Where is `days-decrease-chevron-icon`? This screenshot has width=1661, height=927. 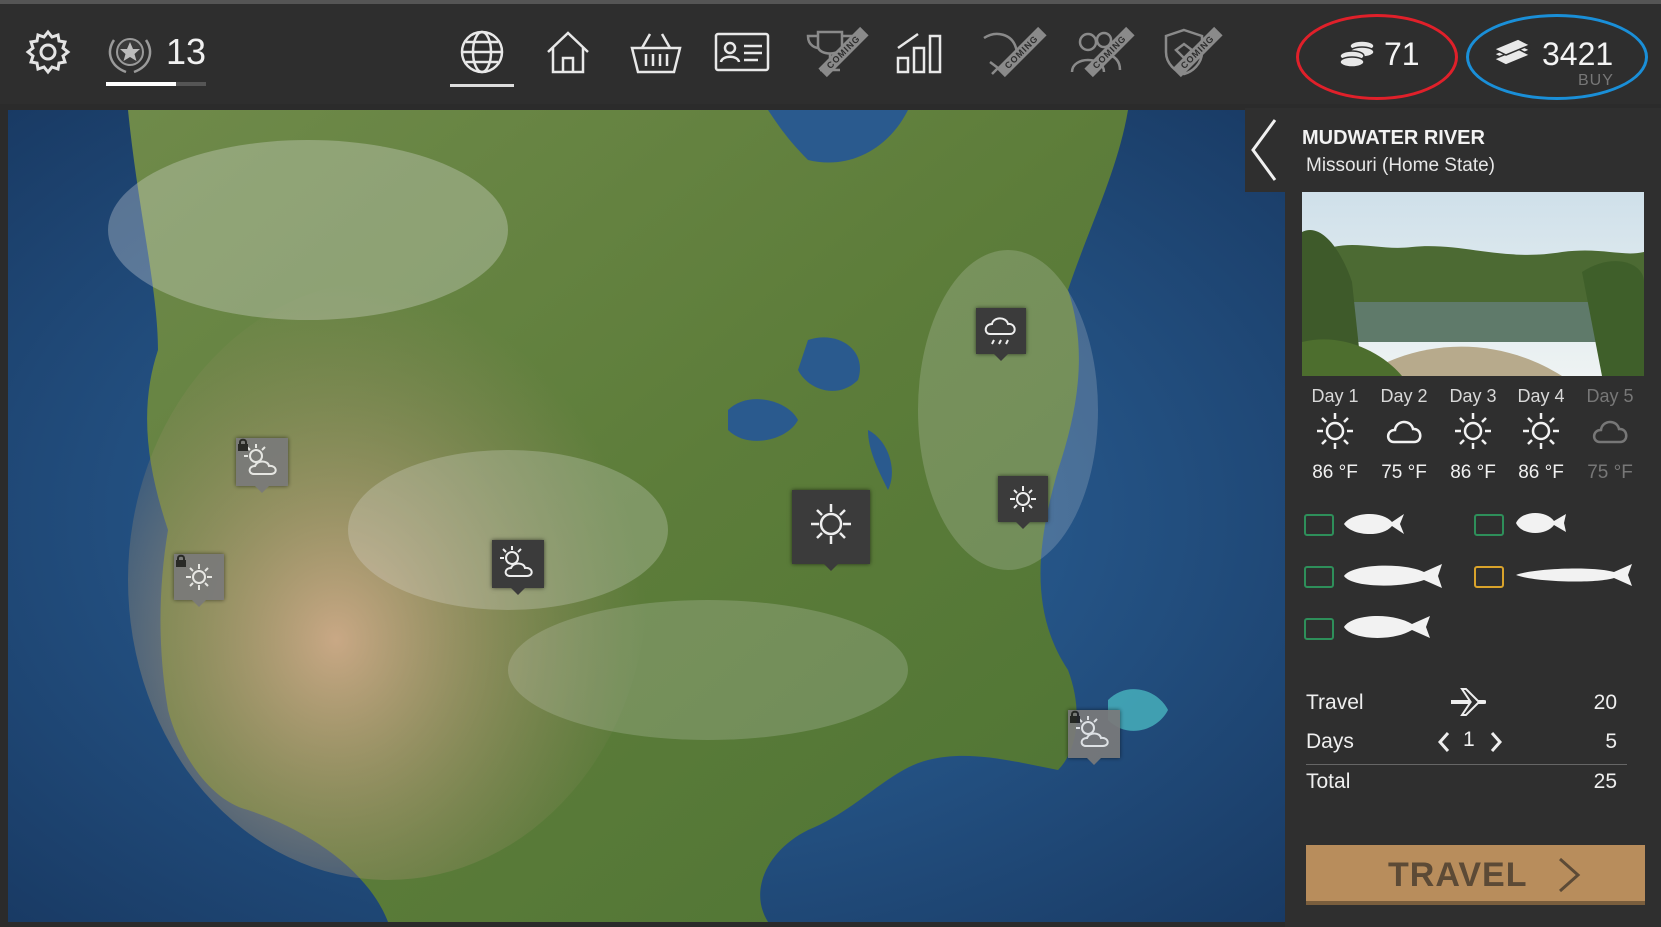 days-decrease-chevron-icon is located at coordinates (1444, 742).